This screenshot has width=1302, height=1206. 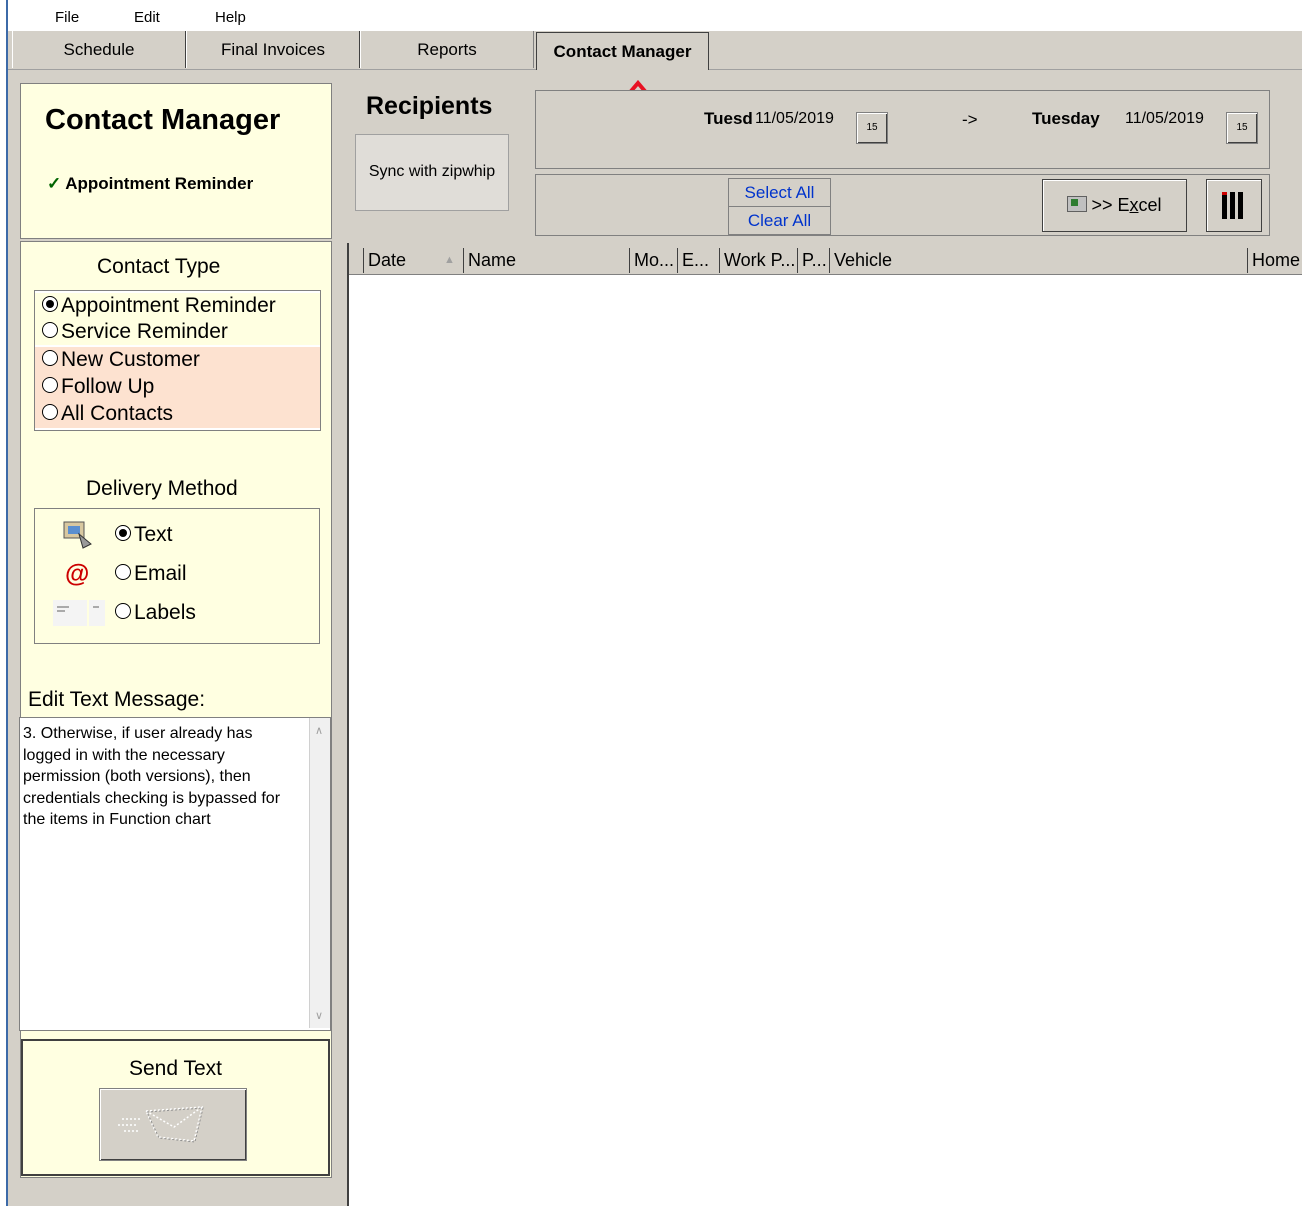 I want to click on send-envelope-icon, so click(x=161, y=1124).